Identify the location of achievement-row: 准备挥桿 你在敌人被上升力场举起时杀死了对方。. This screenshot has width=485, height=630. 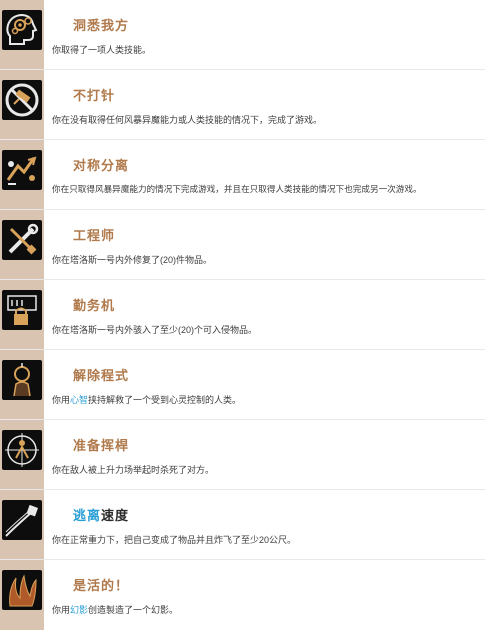
(242, 455).